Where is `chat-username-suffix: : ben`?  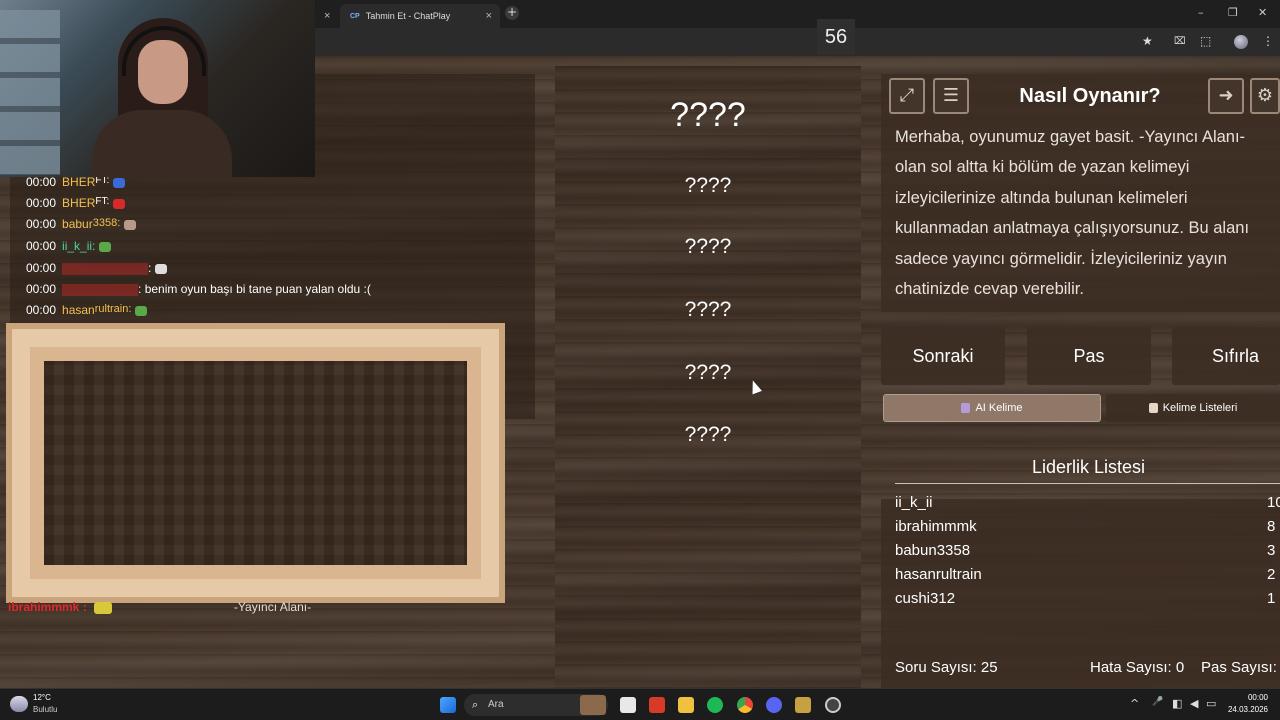 chat-username-suffix: : ben is located at coordinates (151, 289).